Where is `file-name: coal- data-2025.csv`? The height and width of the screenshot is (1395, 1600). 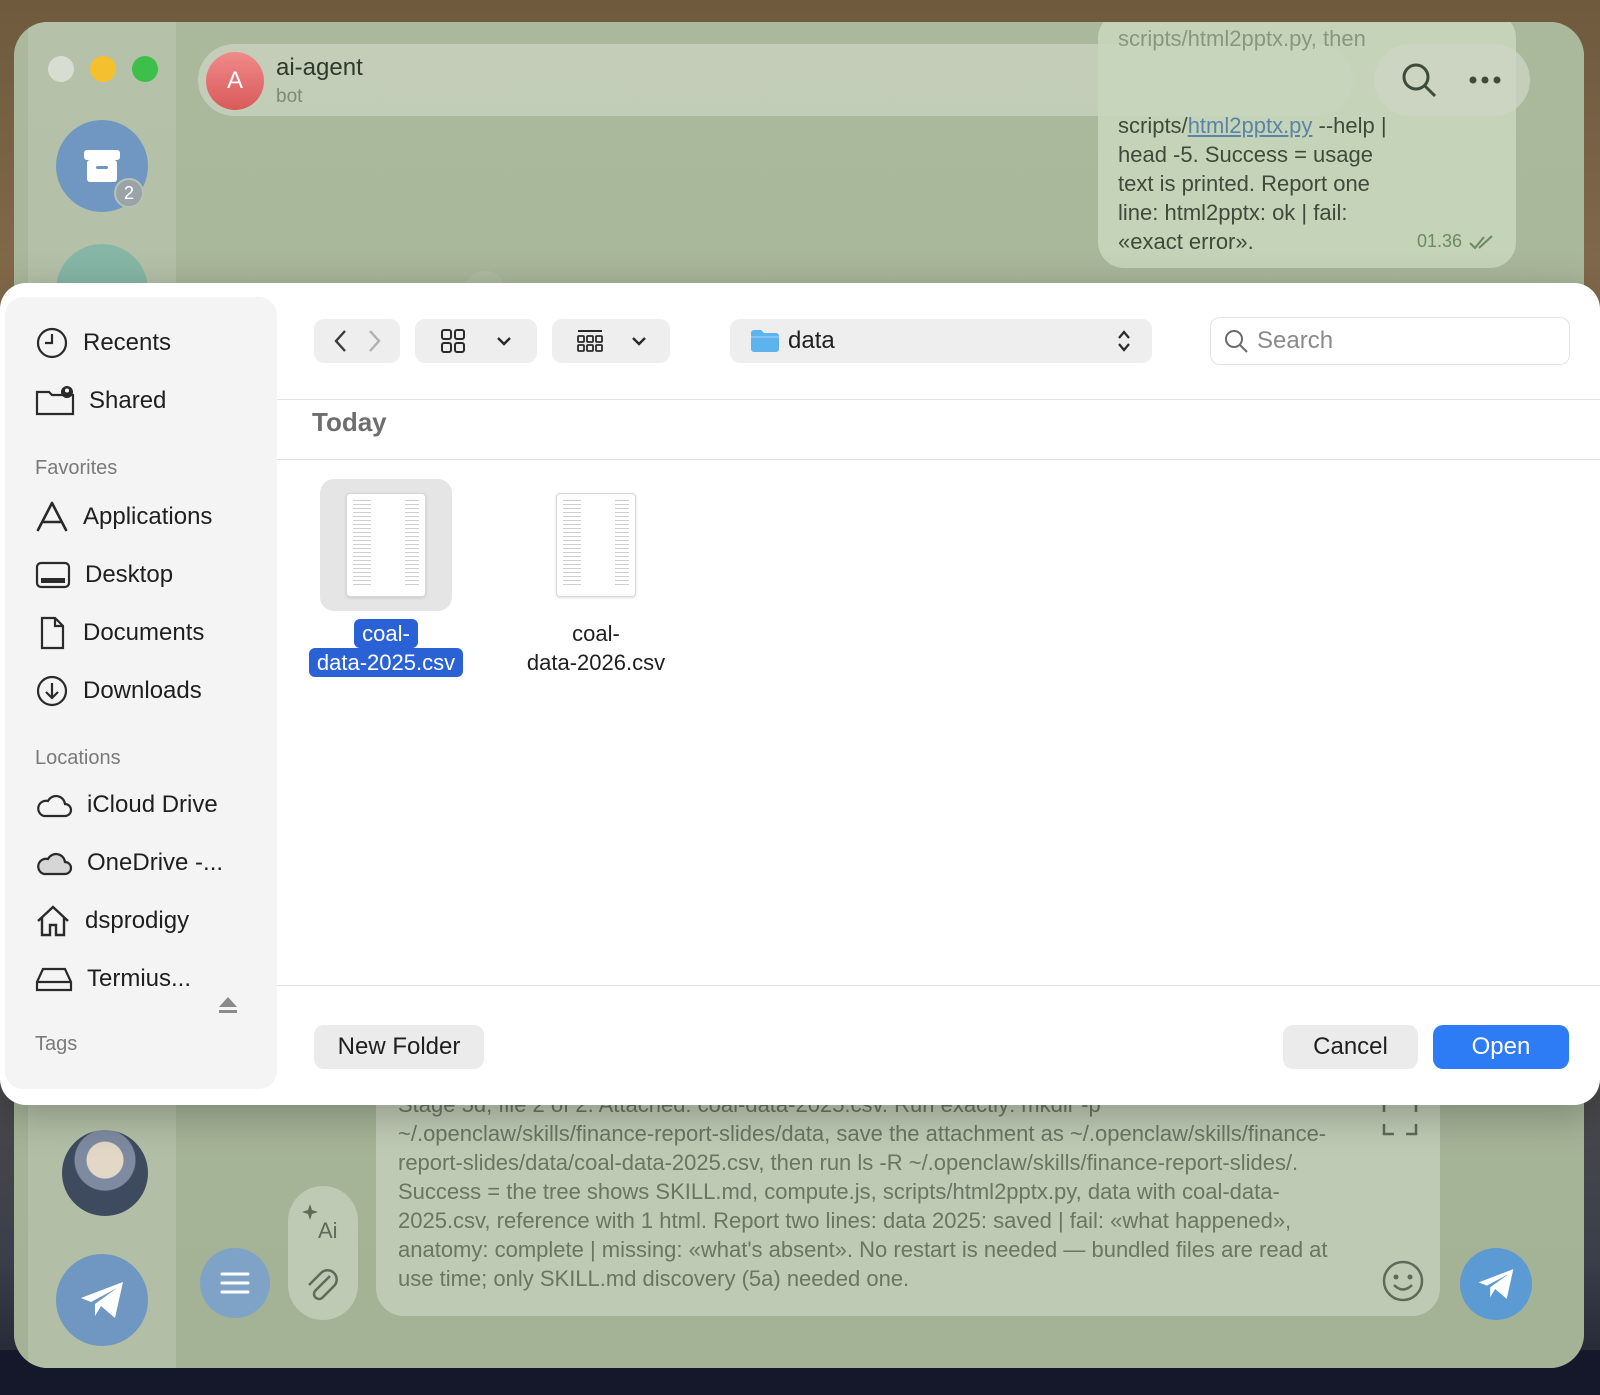 file-name: coal- data-2025.csv is located at coordinates (386, 648).